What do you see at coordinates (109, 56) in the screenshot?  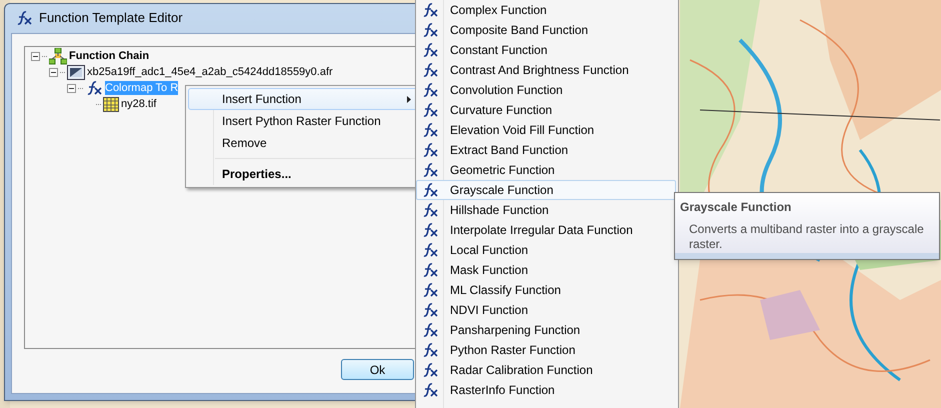 I see `tree-item: Function Chain` at bounding box center [109, 56].